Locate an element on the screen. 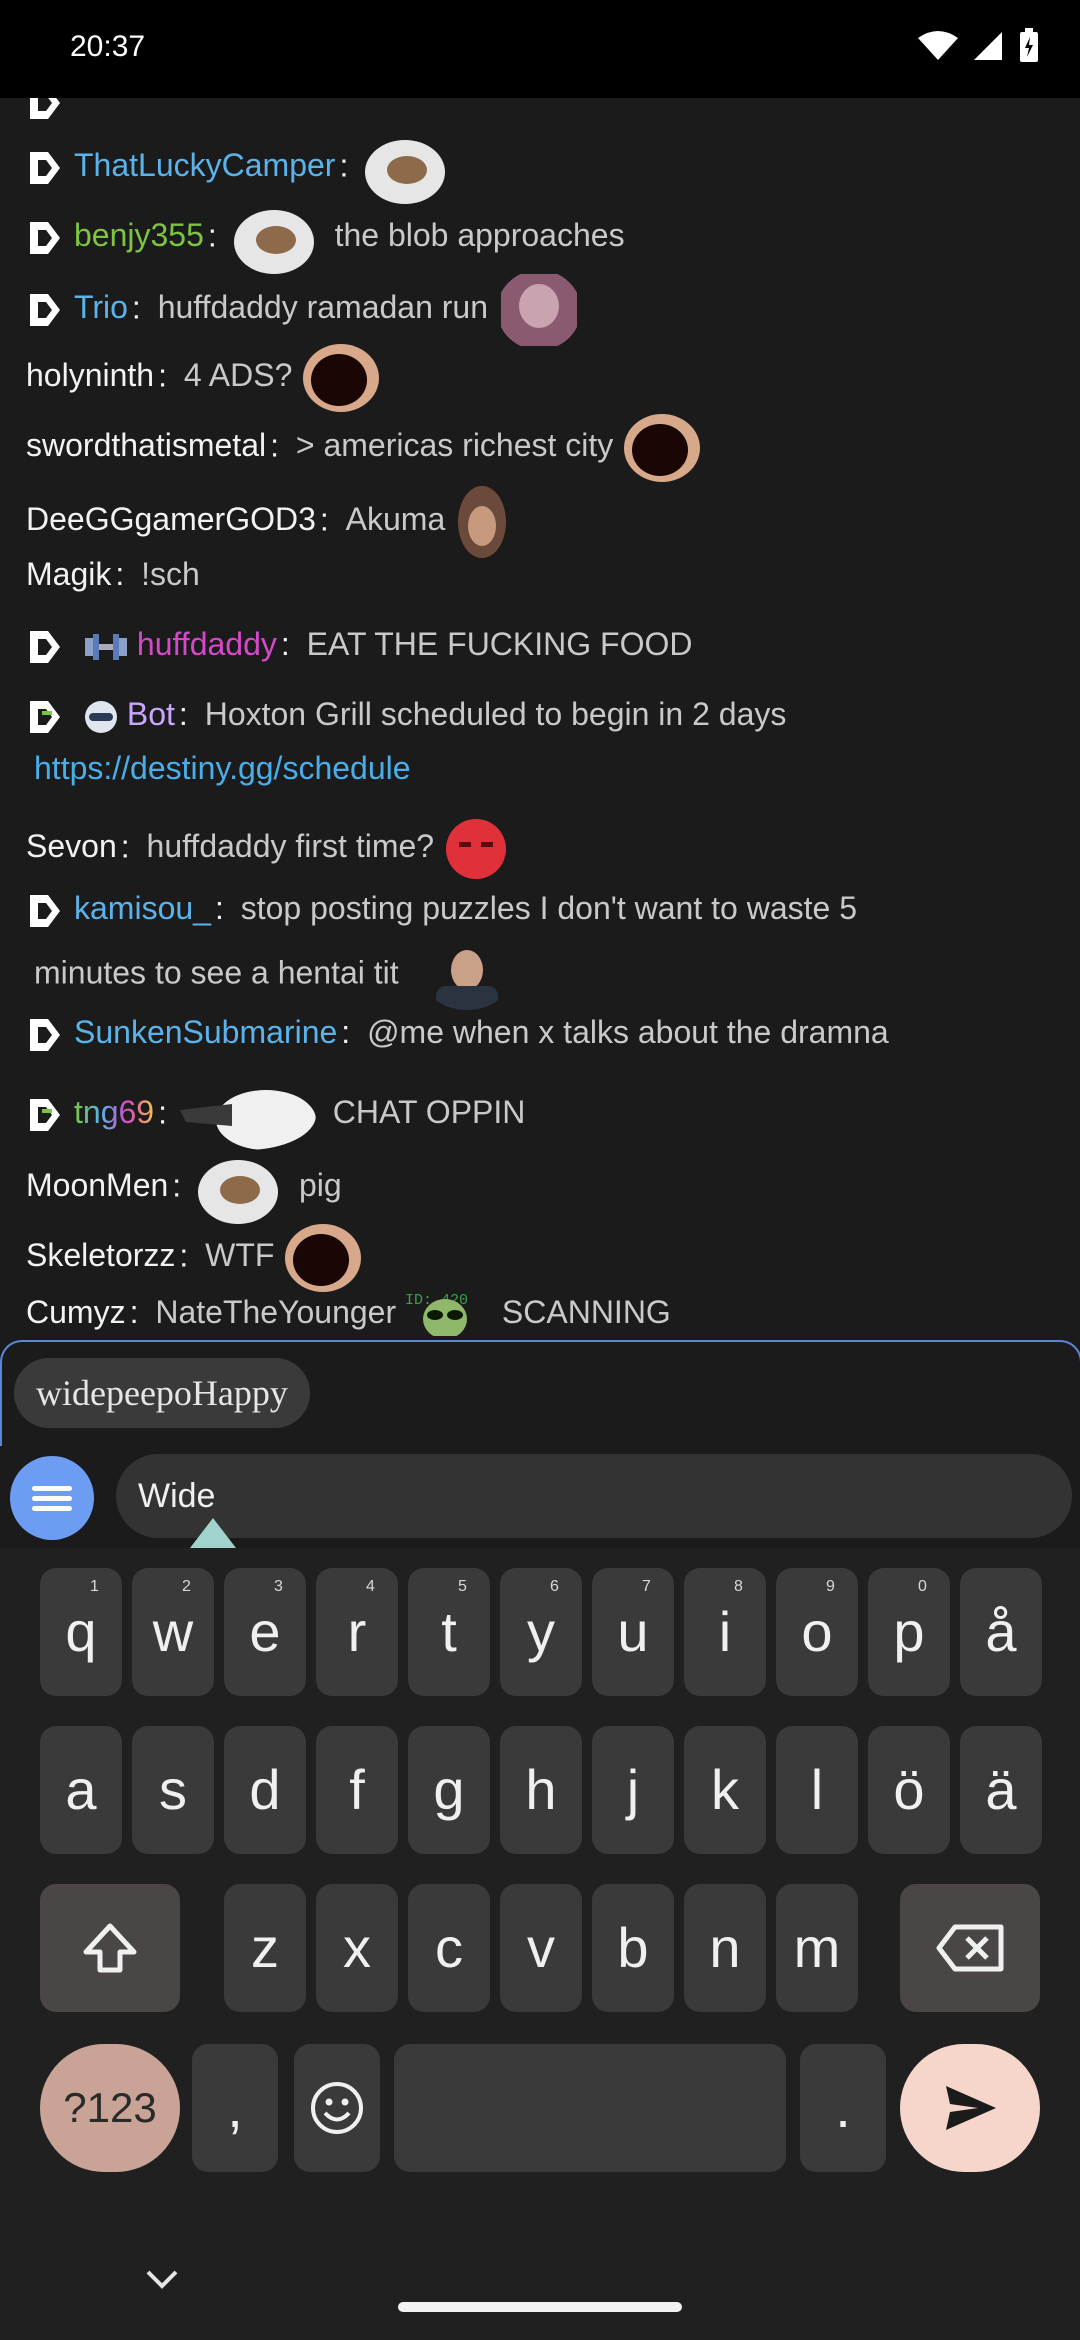  chat-message: Trio: huffdaddy ramadan run is located at coordinates (303, 310).